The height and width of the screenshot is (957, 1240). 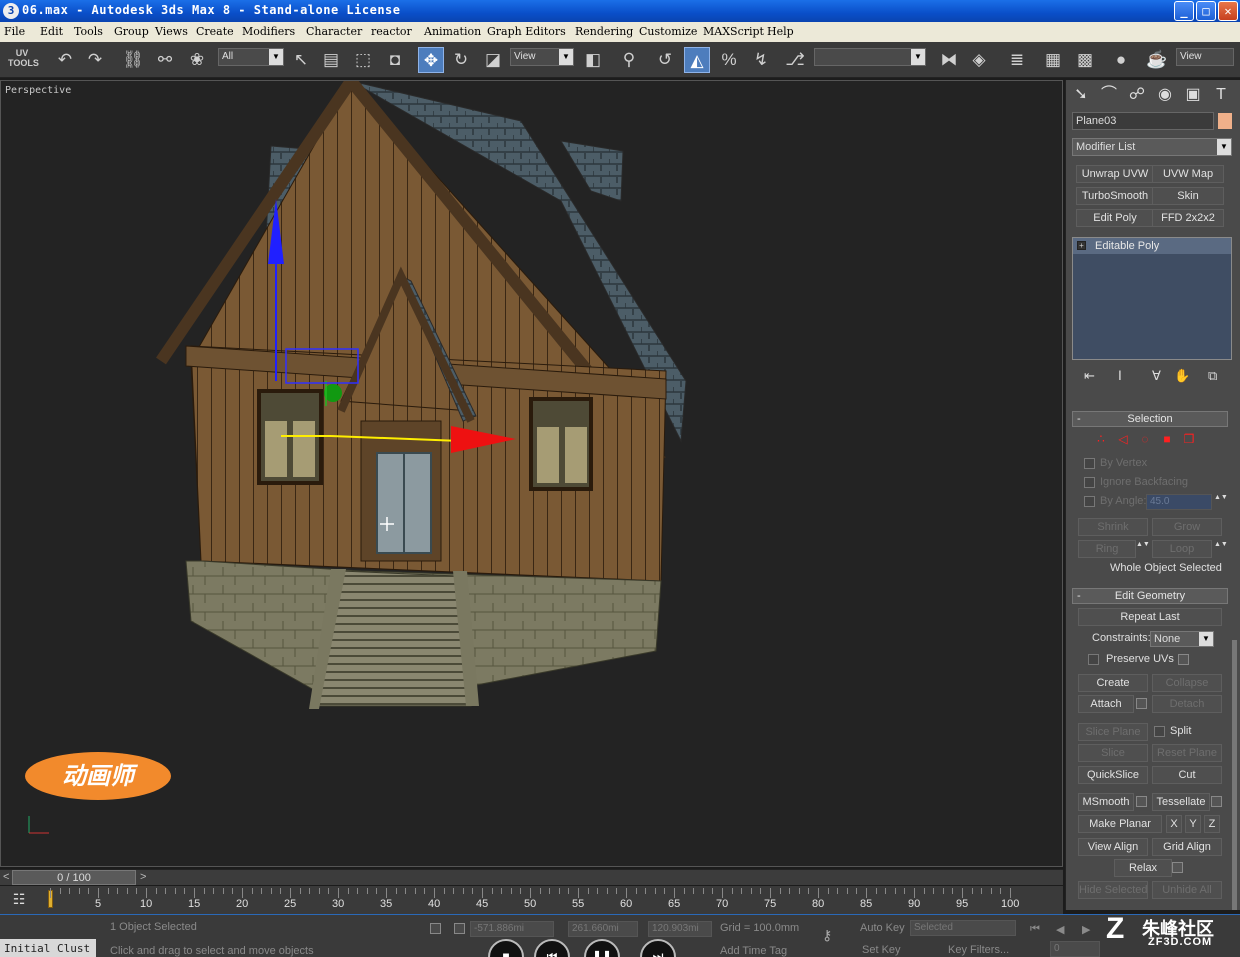 I want to click on unwrap-uvw-button: Unwrap UVW, so click(x=1115, y=174).